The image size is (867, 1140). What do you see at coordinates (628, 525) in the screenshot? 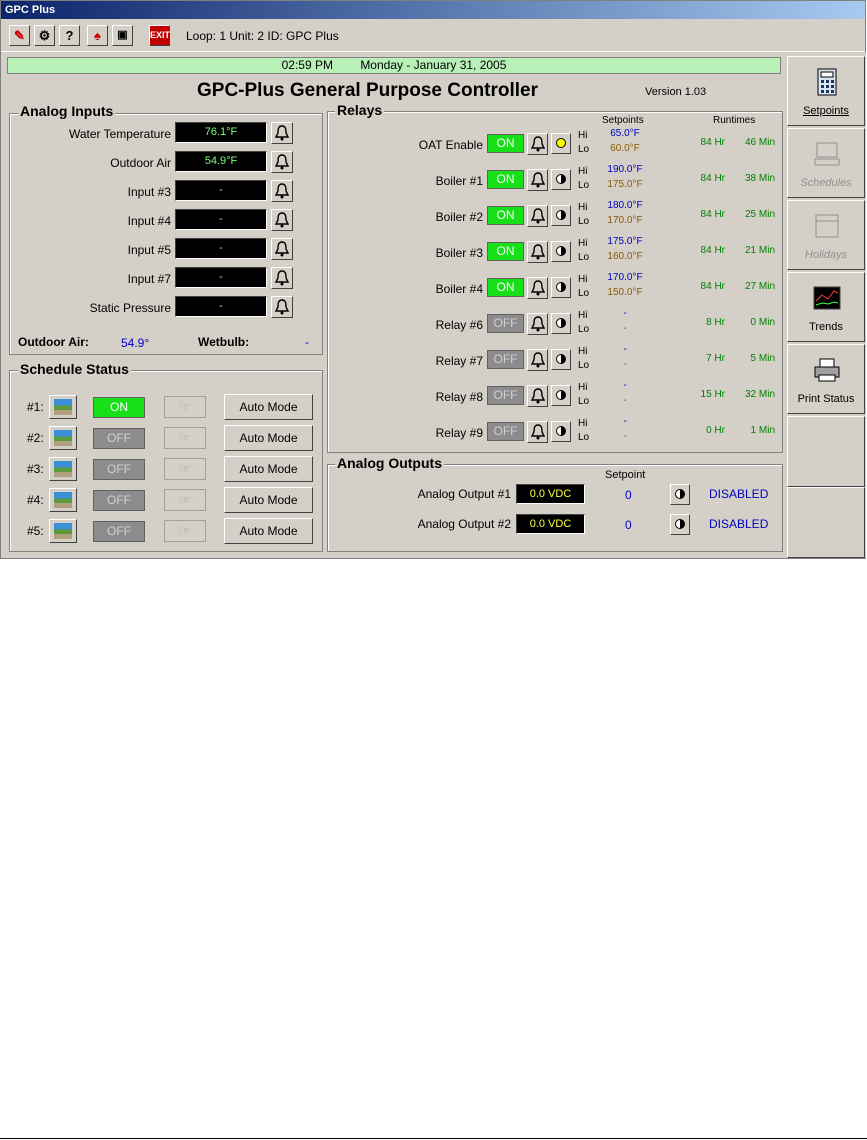
I see `analog-output-setpoint: 0` at bounding box center [628, 525].